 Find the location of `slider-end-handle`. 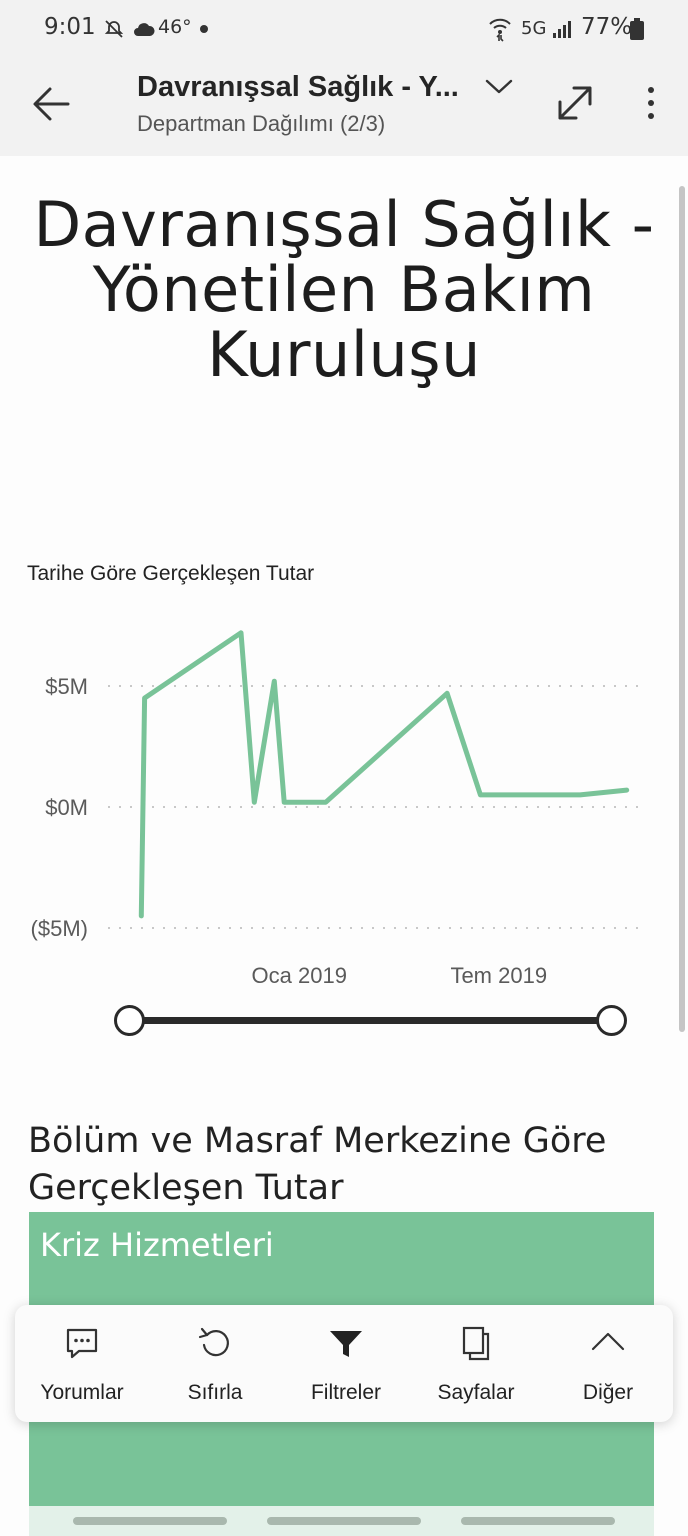

slider-end-handle is located at coordinates (611, 1020).